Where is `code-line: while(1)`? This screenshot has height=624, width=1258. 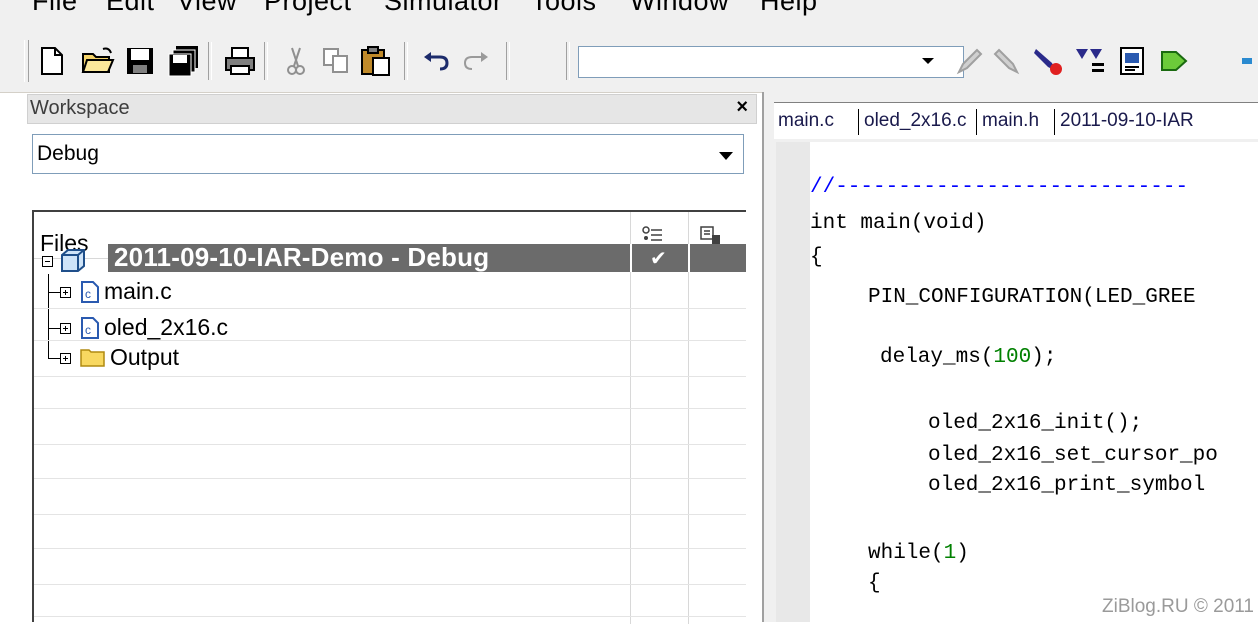 code-line: while(1) is located at coordinates (918, 553).